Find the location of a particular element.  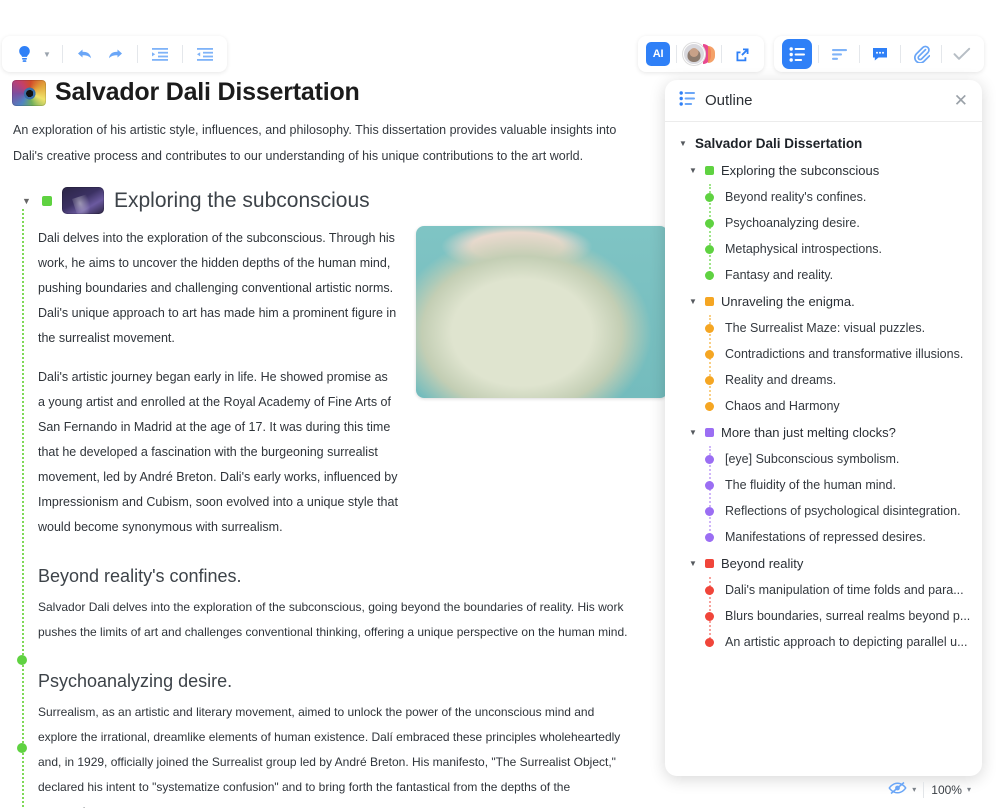

editor-toolbar-left: ▼ is located at coordinates (114, 54).